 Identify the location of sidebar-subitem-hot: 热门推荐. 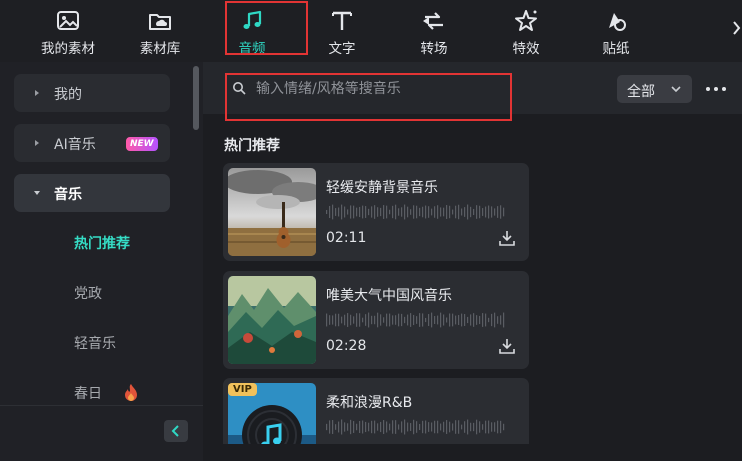
(102, 243).